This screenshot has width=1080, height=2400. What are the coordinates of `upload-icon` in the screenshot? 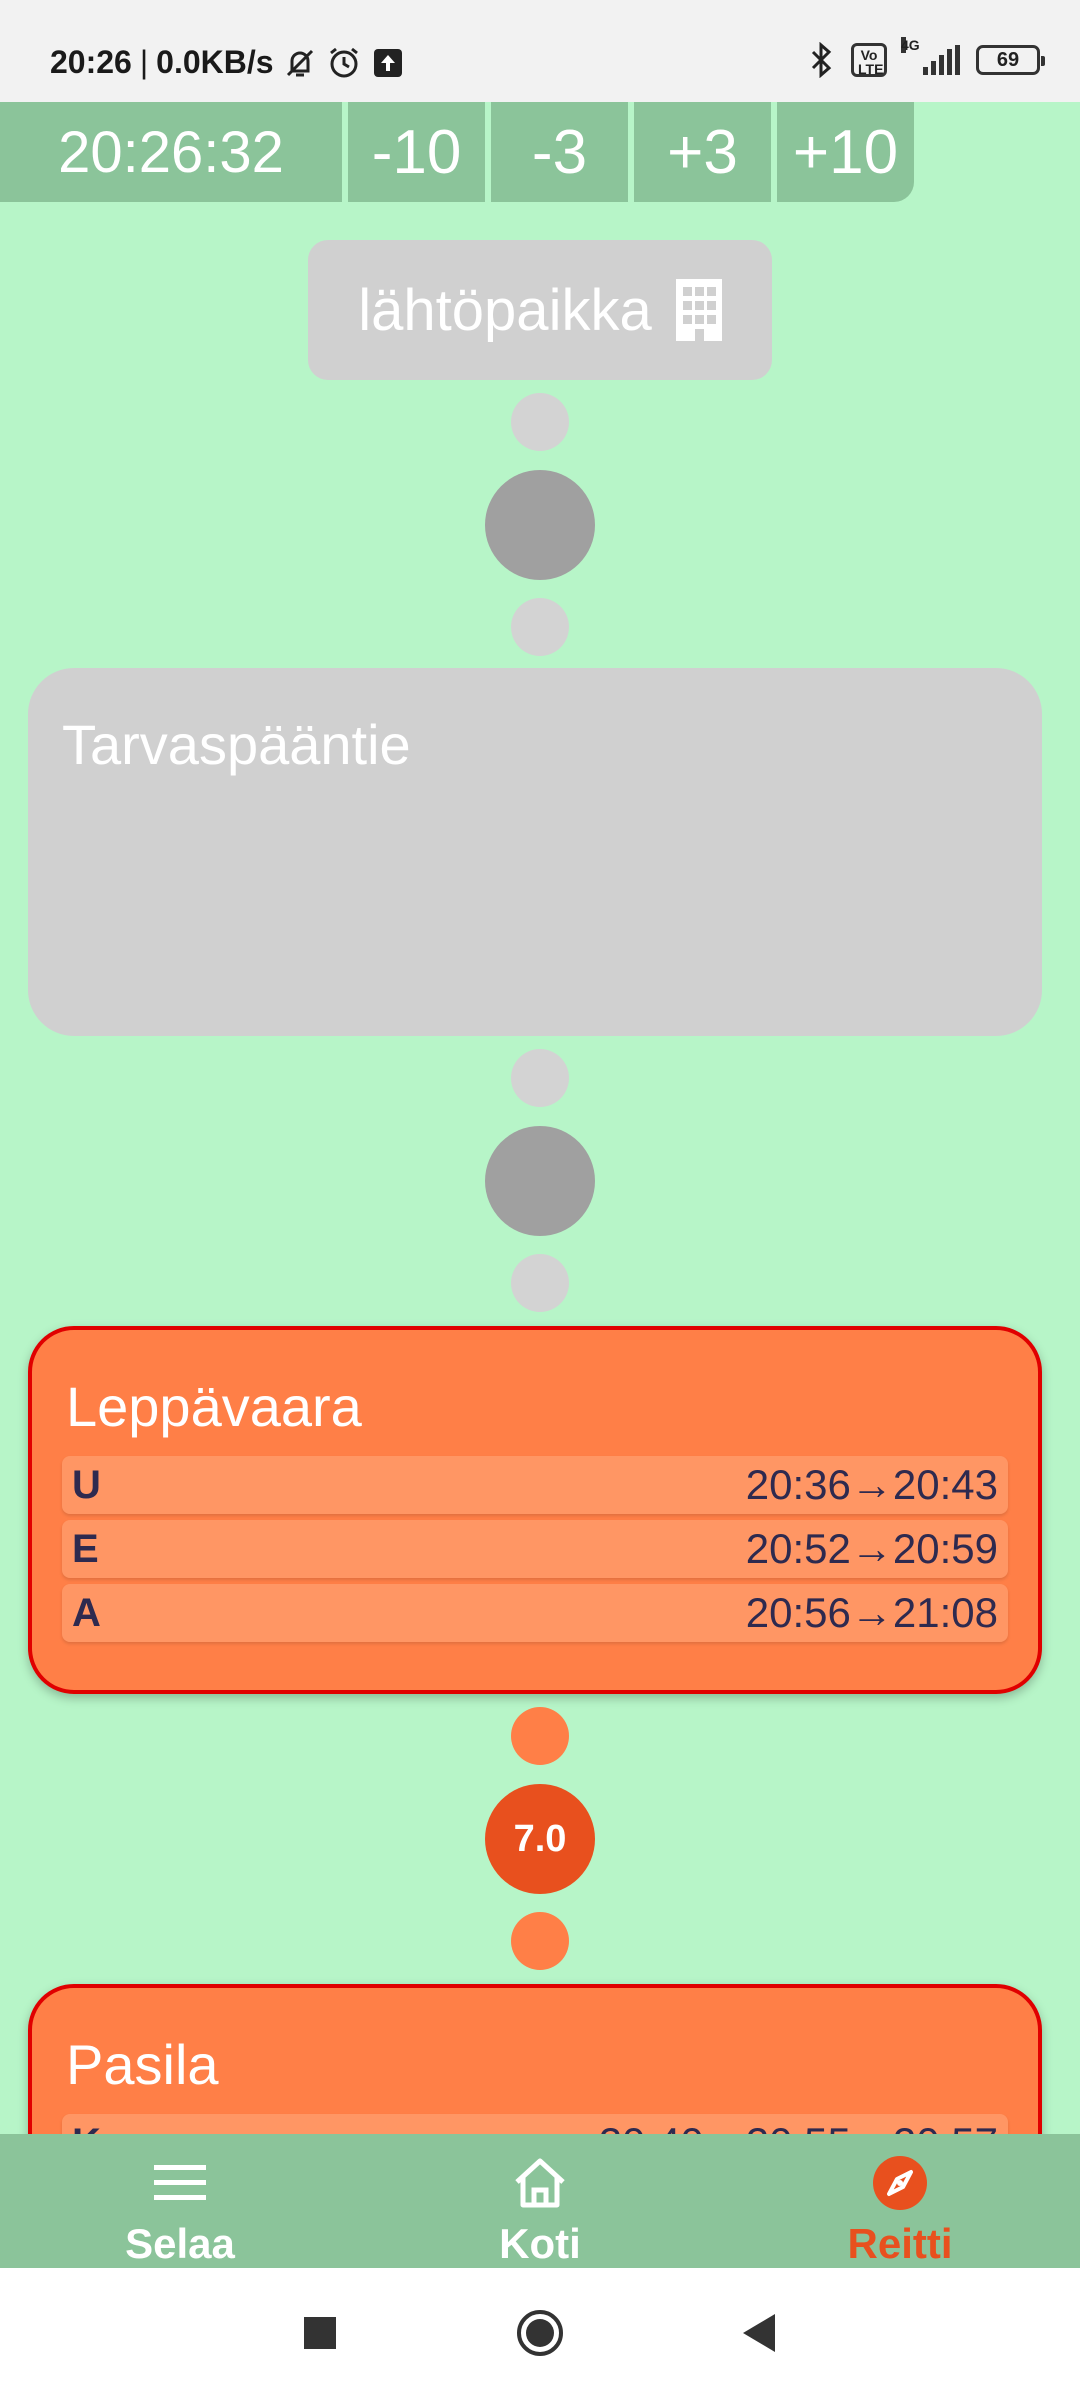 It's located at (387, 62).